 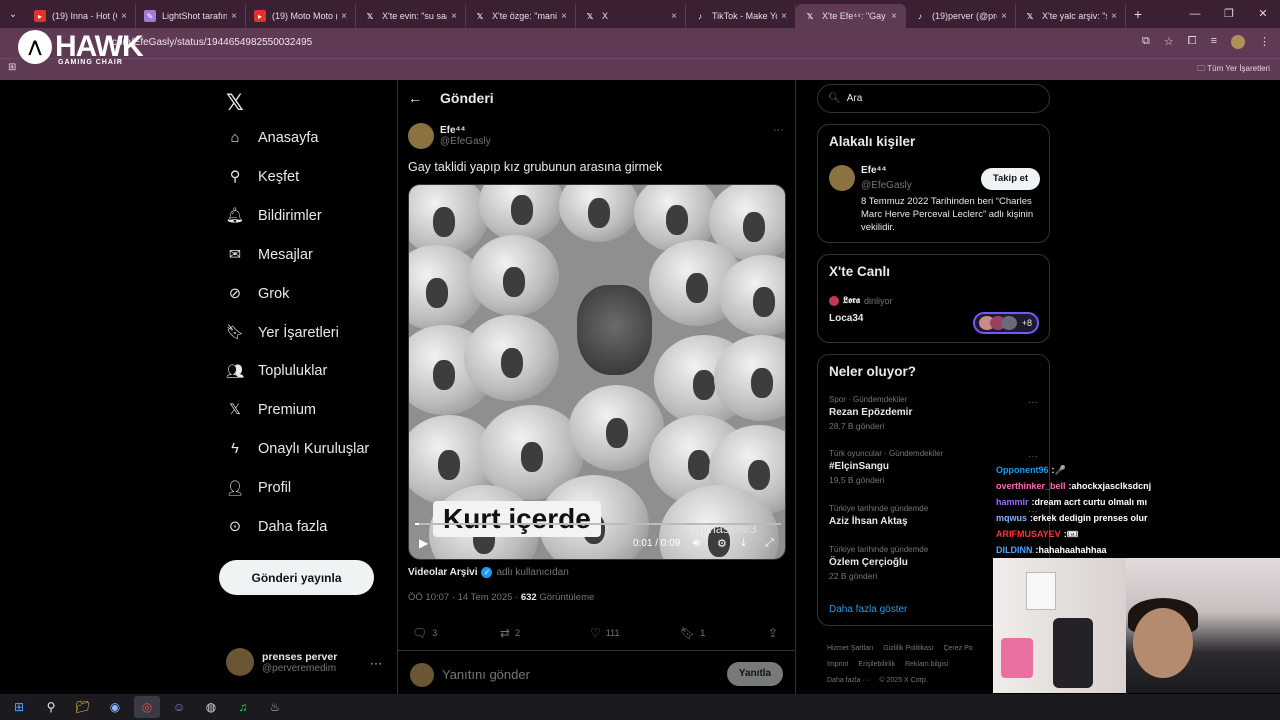 What do you see at coordinates (83, 707) in the screenshot?
I see `files-icon: 📁︎` at bounding box center [83, 707].